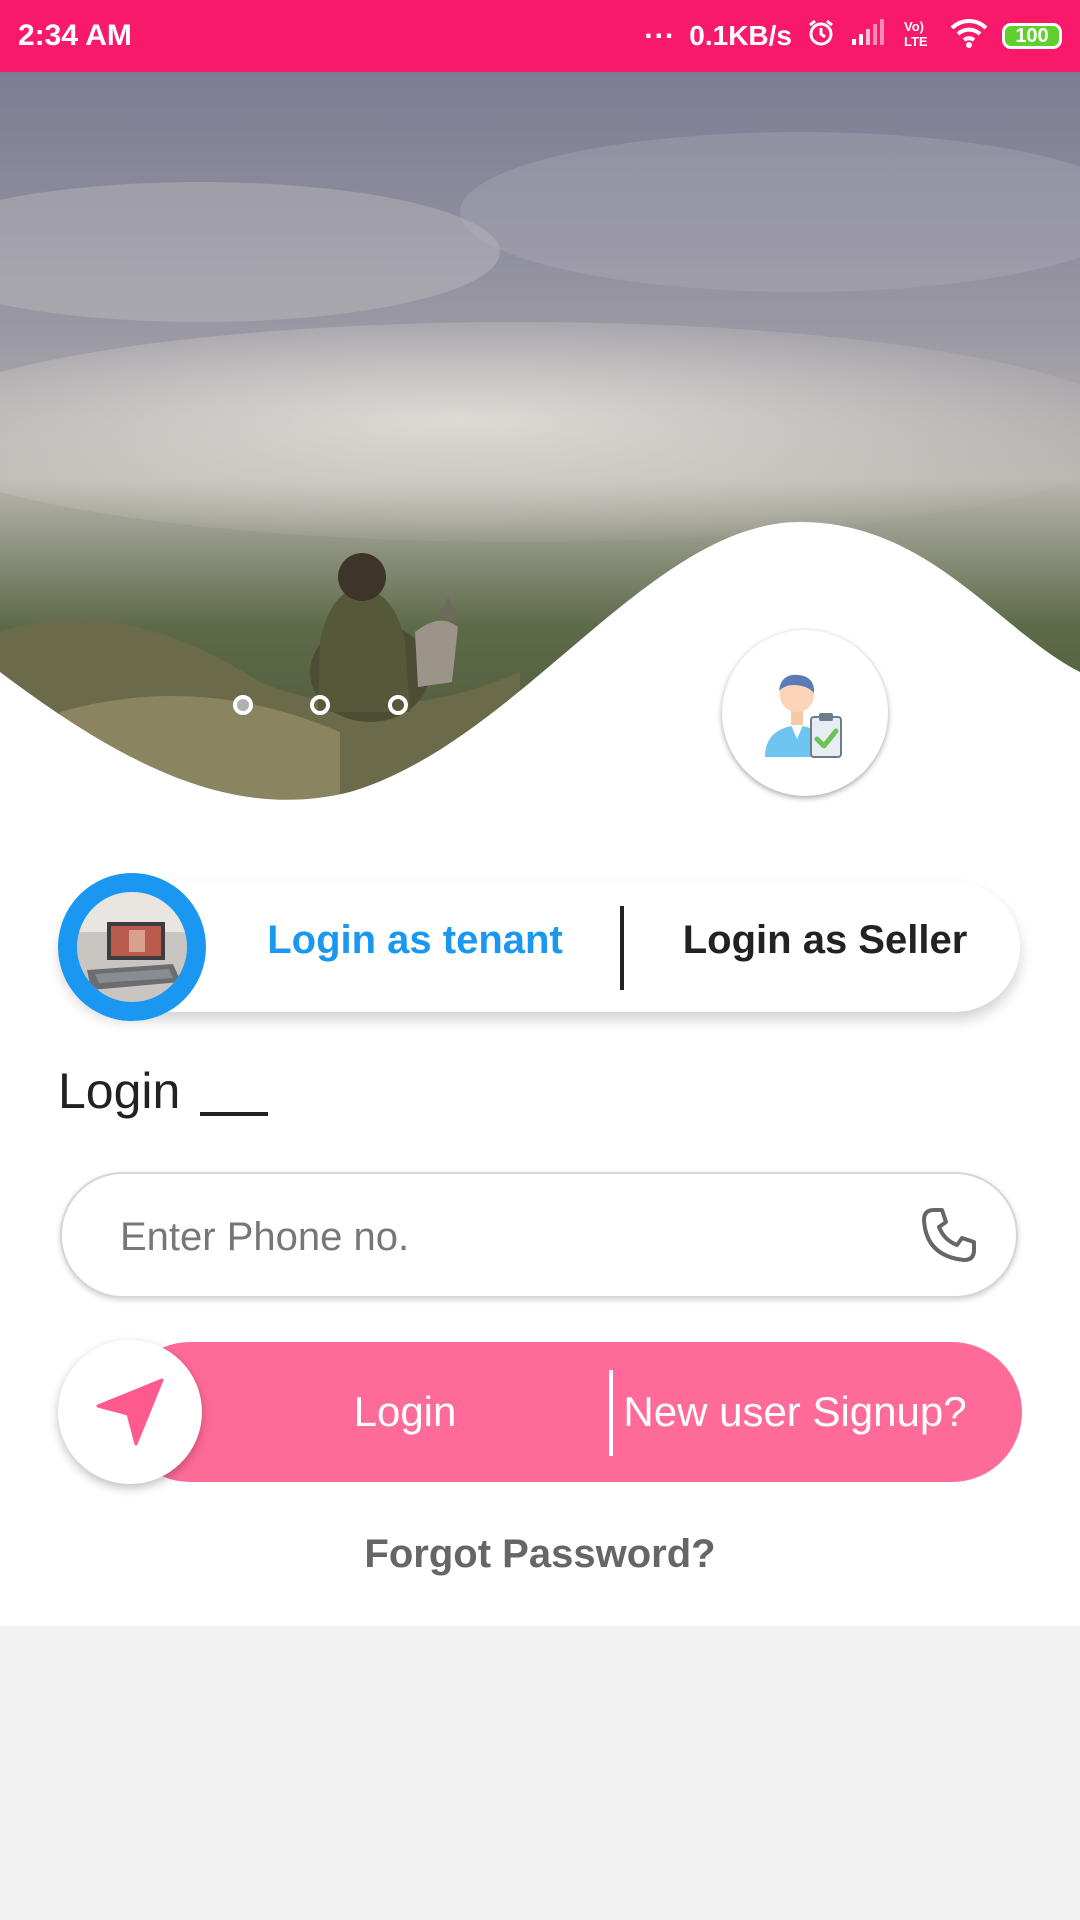 This screenshot has height=1920, width=1080. Describe the element at coordinates (540, 1554) in the screenshot. I see `forgot-password-link: Forgot Password?` at that location.